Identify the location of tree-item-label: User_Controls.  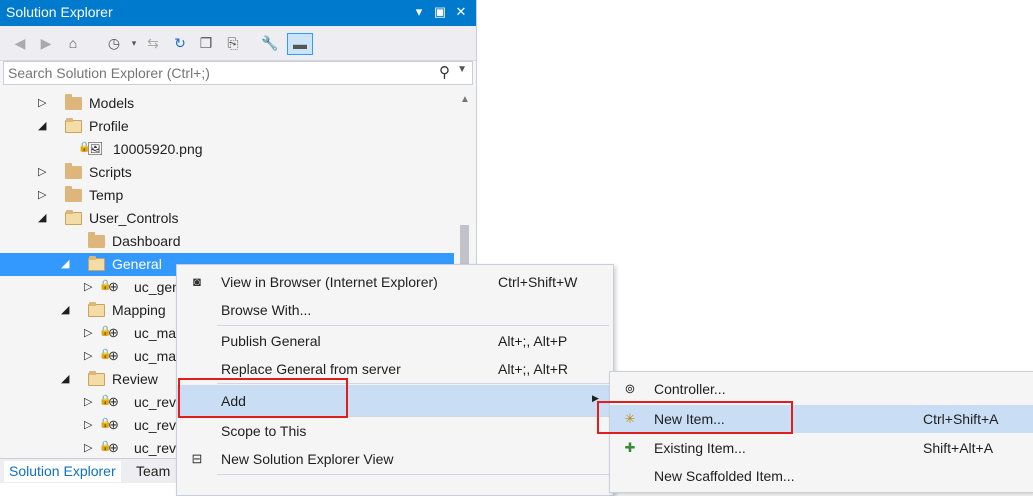
(134, 218).